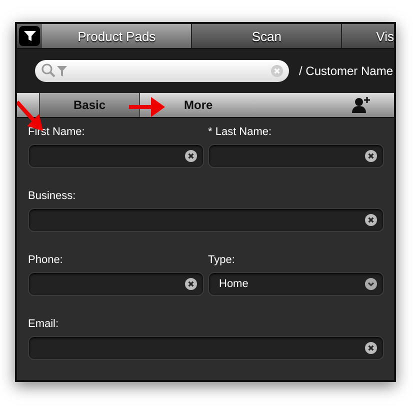 This screenshot has height=414, width=413. What do you see at coordinates (368, 36) in the screenshot?
I see `tab: Vis` at bounding box center [368, 36].